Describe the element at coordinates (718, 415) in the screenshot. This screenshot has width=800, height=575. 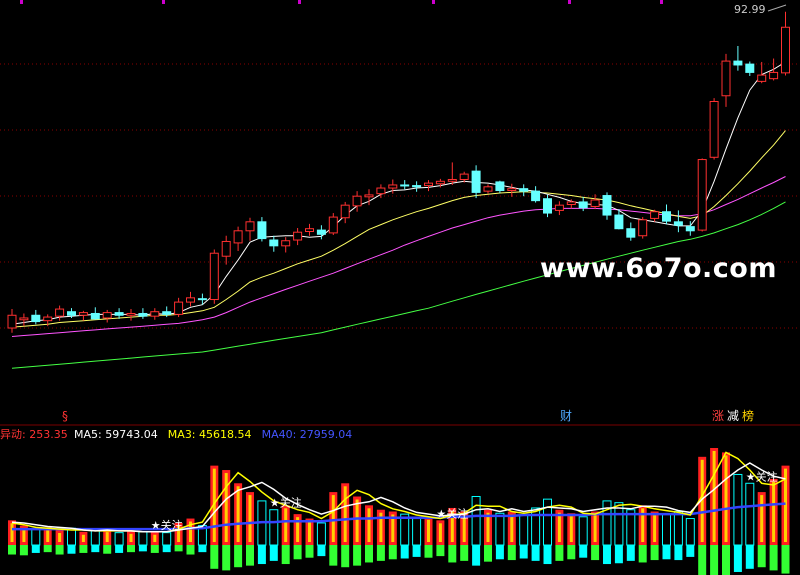
I see `event-marker: 涨` at that location.